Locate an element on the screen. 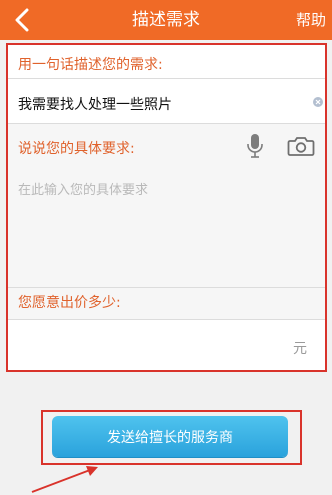 Image resolution: width=332 pixels, height=495 pixels. voice-input-button is located at coordinates (255, 146).